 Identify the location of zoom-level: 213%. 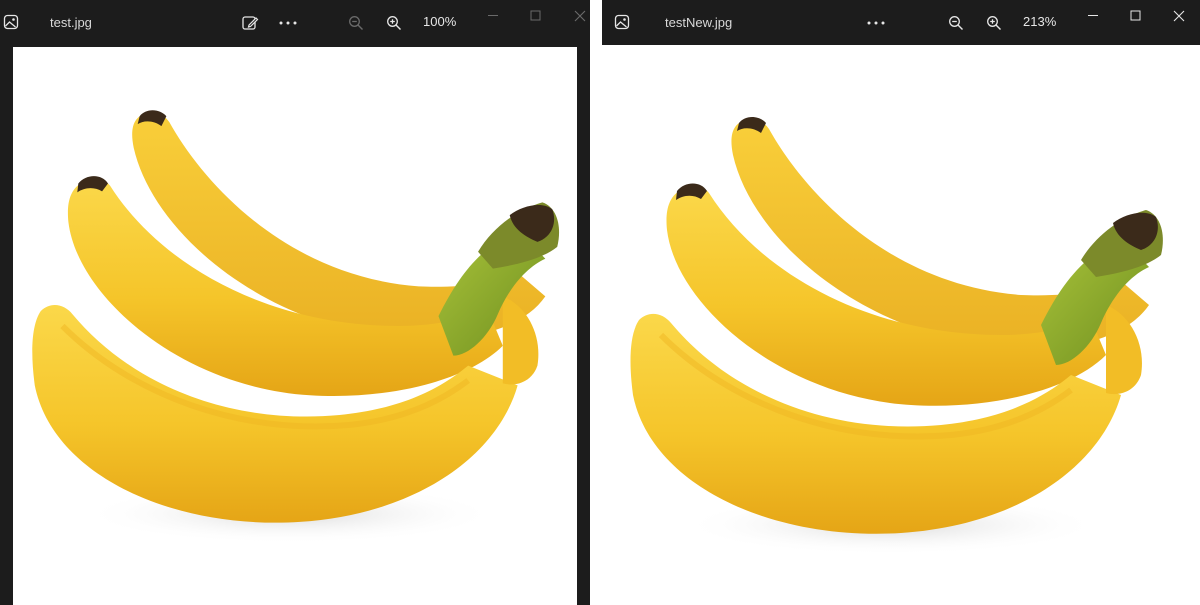
(1039, 21).